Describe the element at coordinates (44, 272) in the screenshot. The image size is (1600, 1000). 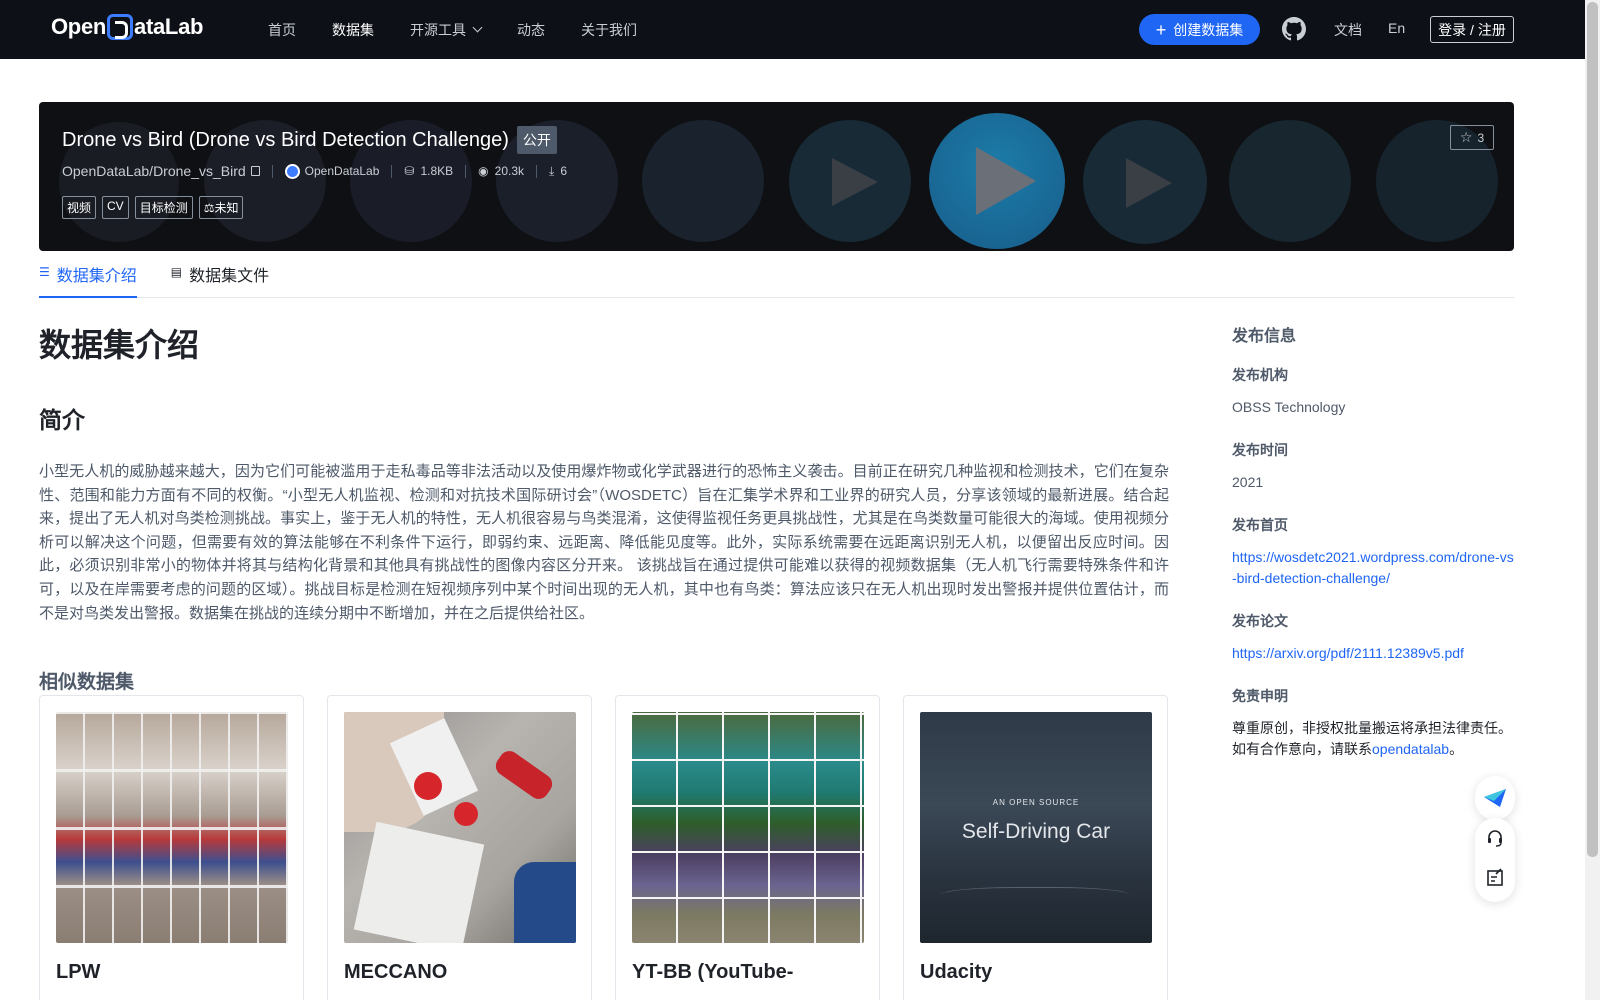
I see `database-icon: ☰` at that location.